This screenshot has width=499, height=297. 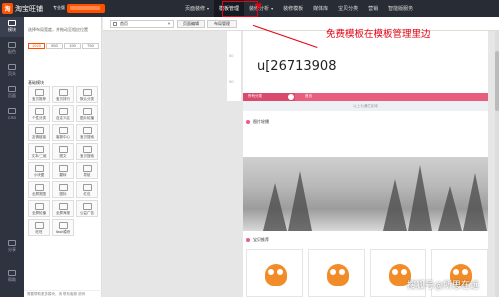 I want to click on module-tile: 小块图, so click(x=39, y=170).